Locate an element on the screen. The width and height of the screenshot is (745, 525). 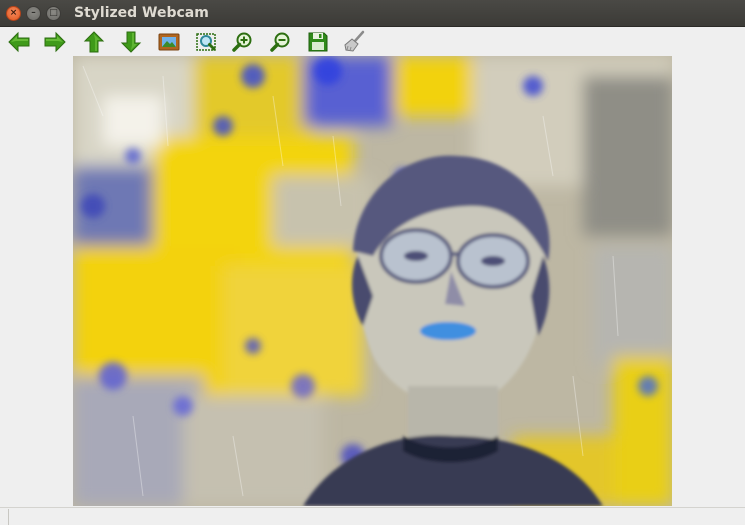
arrow-right-icon is located at coordinates (55, 42).